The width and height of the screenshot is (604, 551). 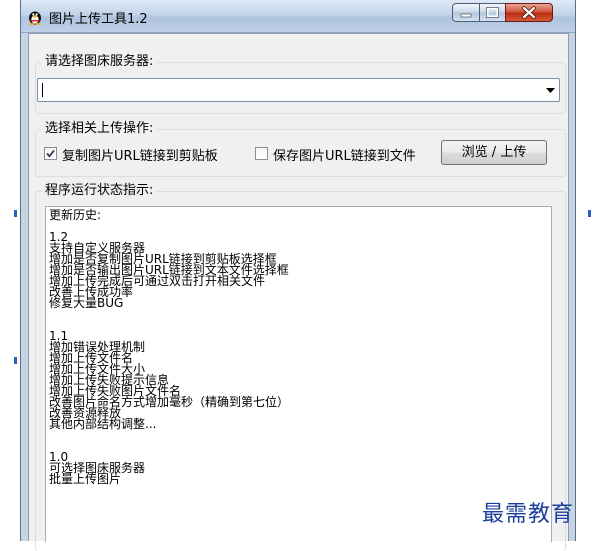 I want to click on save-url-option: 保存图片URL链接到文件, so click(x=345, y=154).